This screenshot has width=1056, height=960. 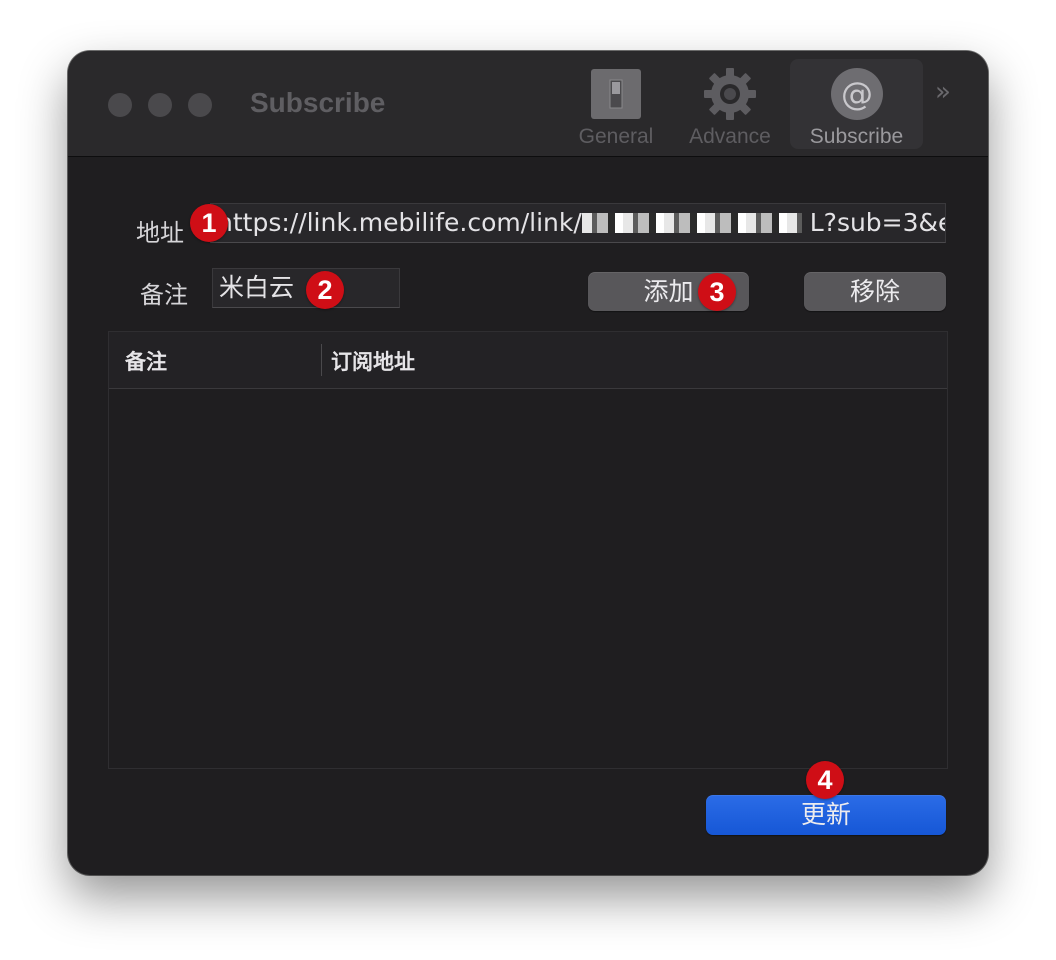 I want to click on remove-button: 移除, so click(x=875, y=291).